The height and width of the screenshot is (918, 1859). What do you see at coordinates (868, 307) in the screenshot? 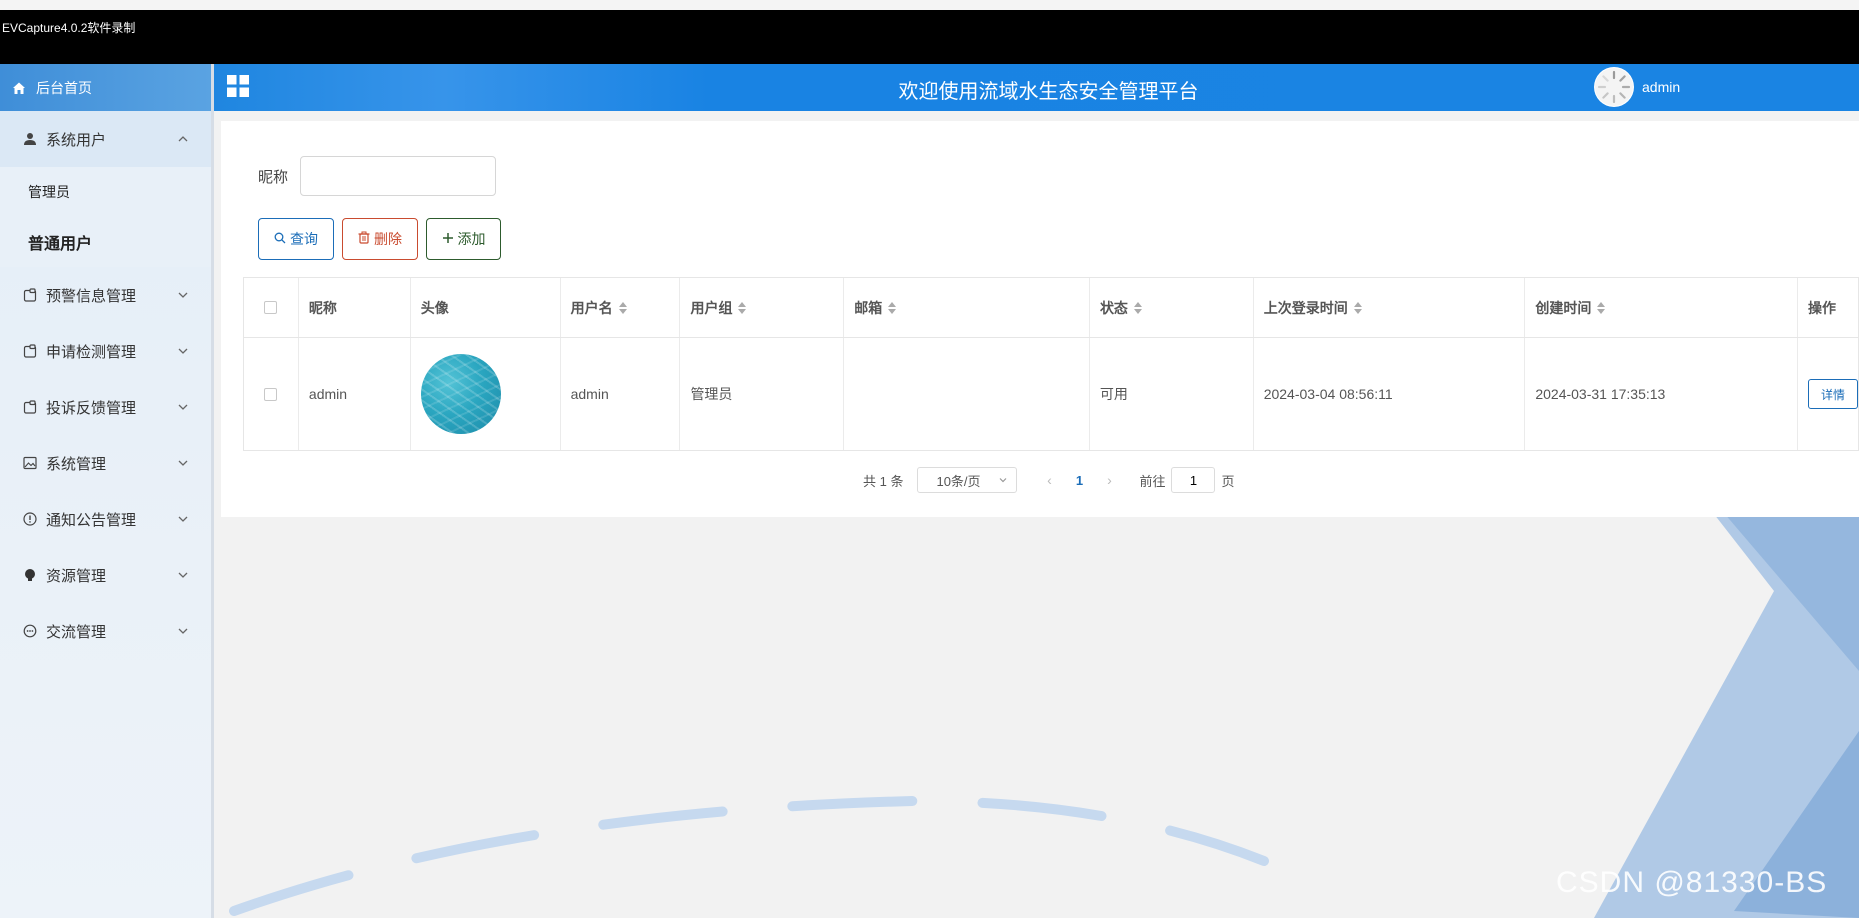
I see `col-email-label: 邮箱` at bounding box center [868, 307].